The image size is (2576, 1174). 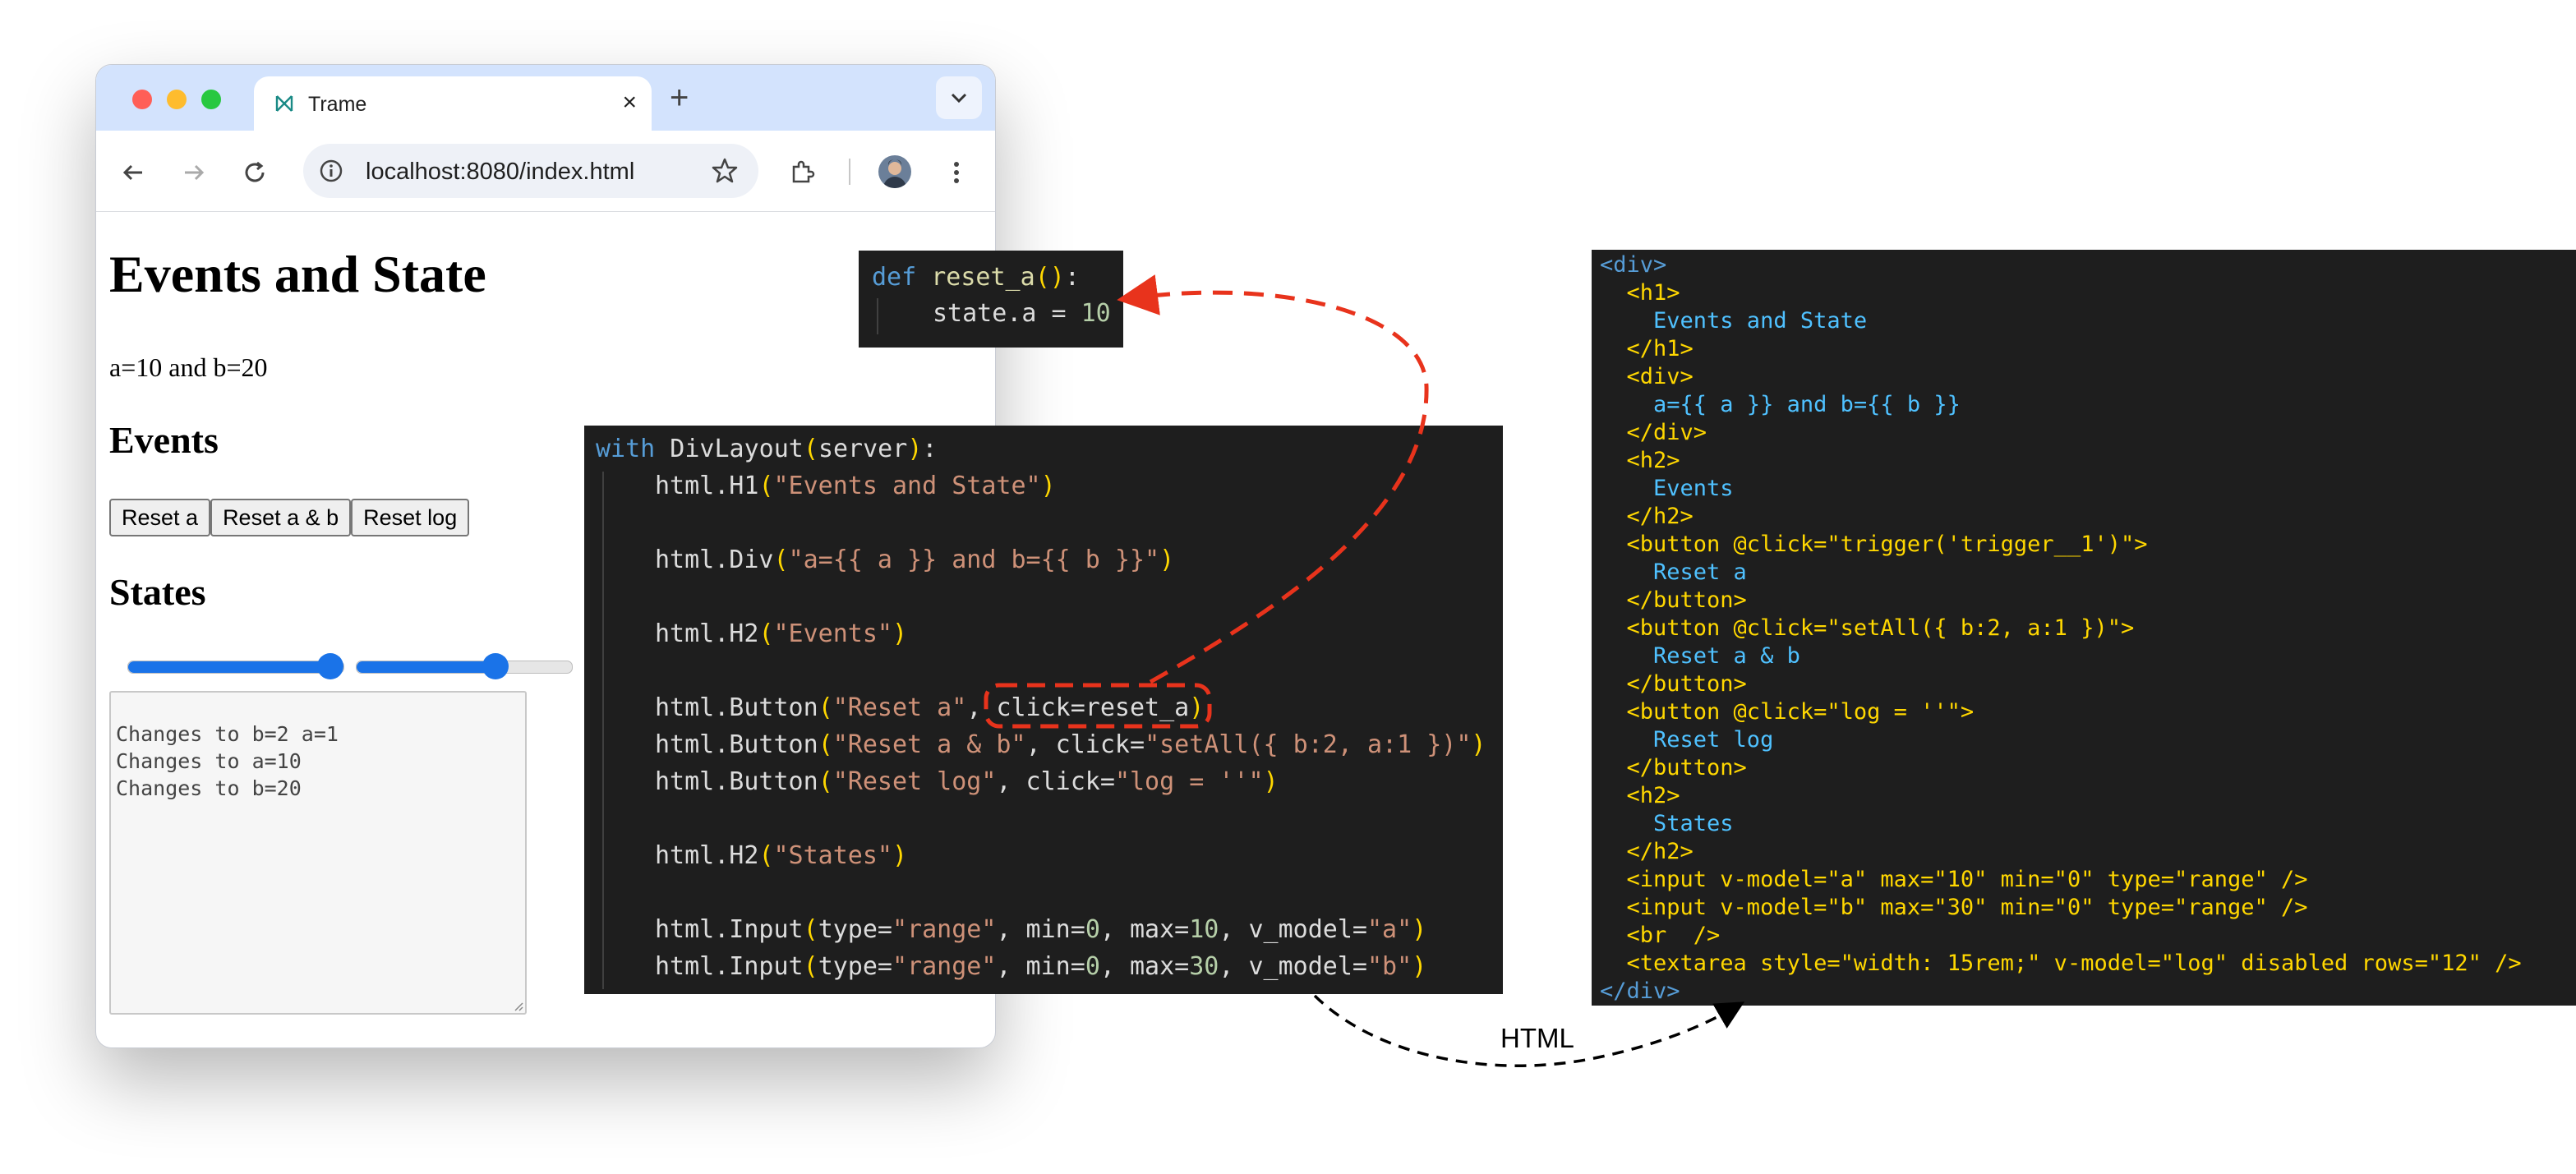 What do you see at coordinates (629, 102) in the screenshot?
I see `close-tab-icon: ×` at bounding box center [629, 102].